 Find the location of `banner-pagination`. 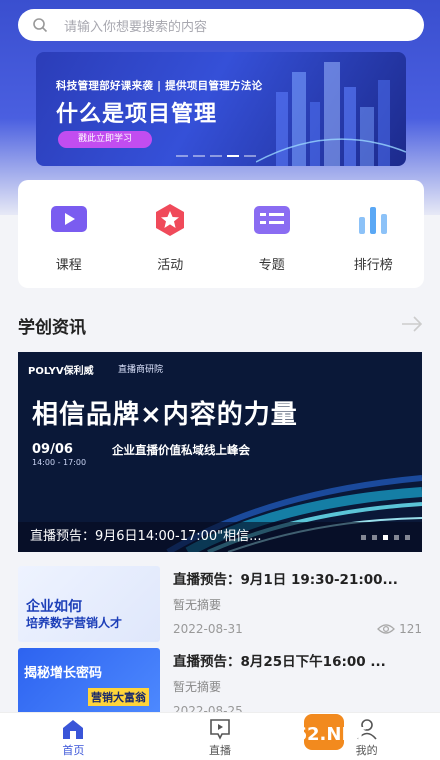

banner-pagination is located at coordinates (216, 156).